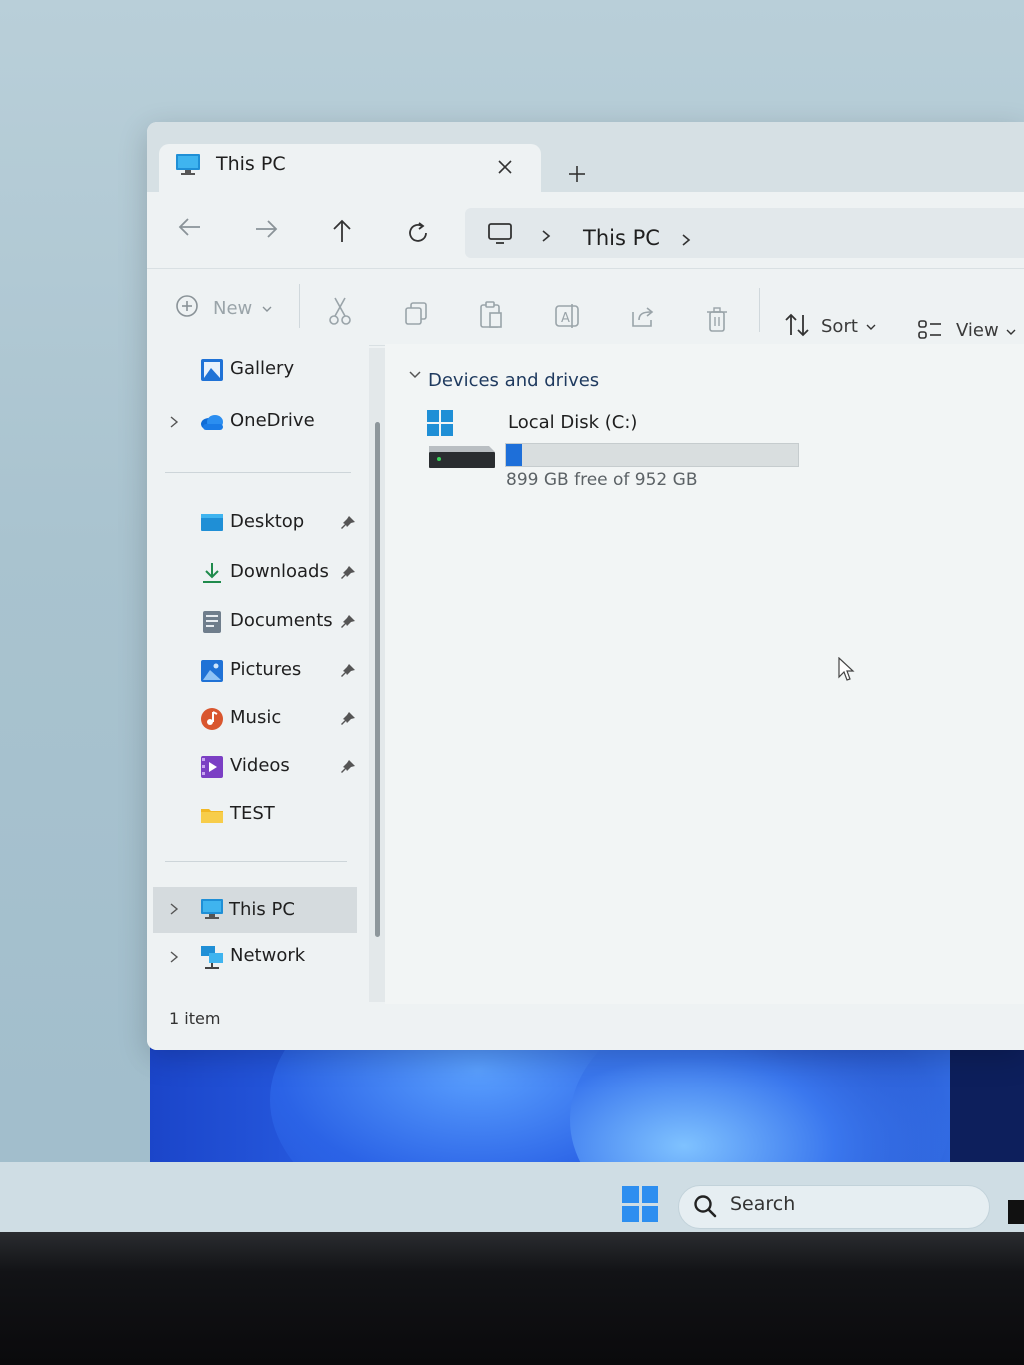 Image resolution: width=1024 pixels, height=1365 pixels. Describe the element at coordinates (416, 313) in the screenshot. I see `copy-icon` at that location.